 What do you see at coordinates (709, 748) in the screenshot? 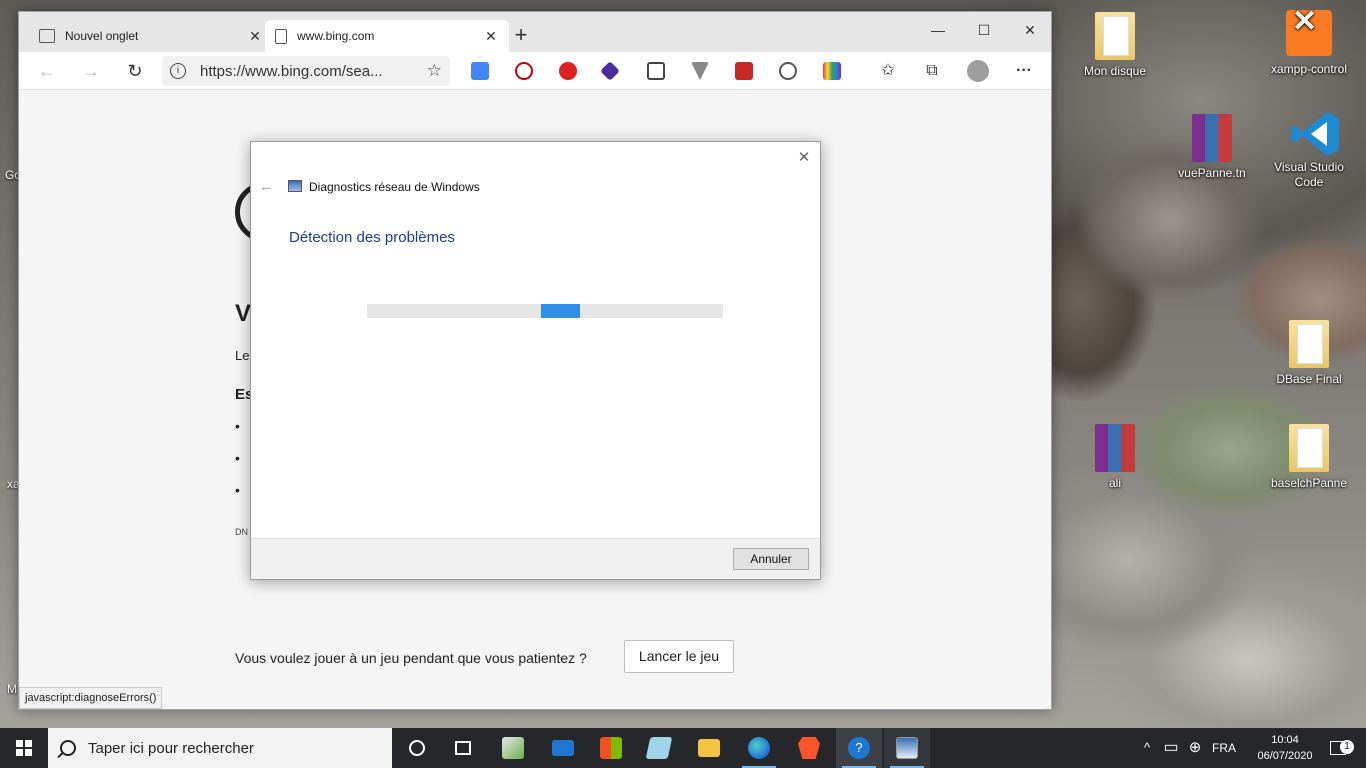
I see `taskbar-app-explorer` at bounding box center [709, 748].